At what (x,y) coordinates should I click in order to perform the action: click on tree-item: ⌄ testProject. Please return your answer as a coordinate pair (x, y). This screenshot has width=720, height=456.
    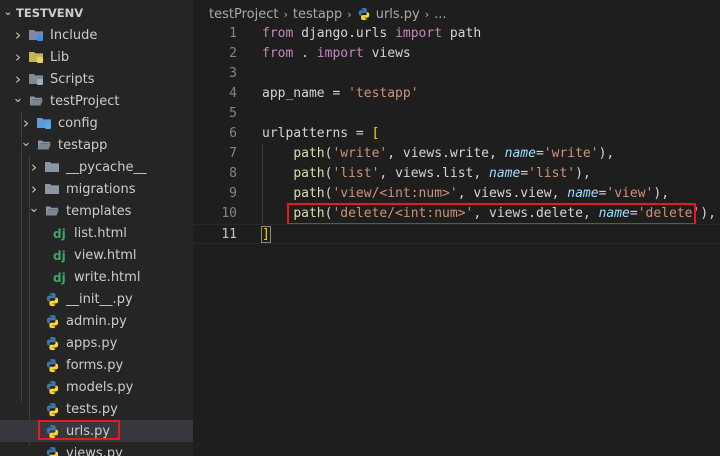
    Looking at the image, I should click on (96, 101).